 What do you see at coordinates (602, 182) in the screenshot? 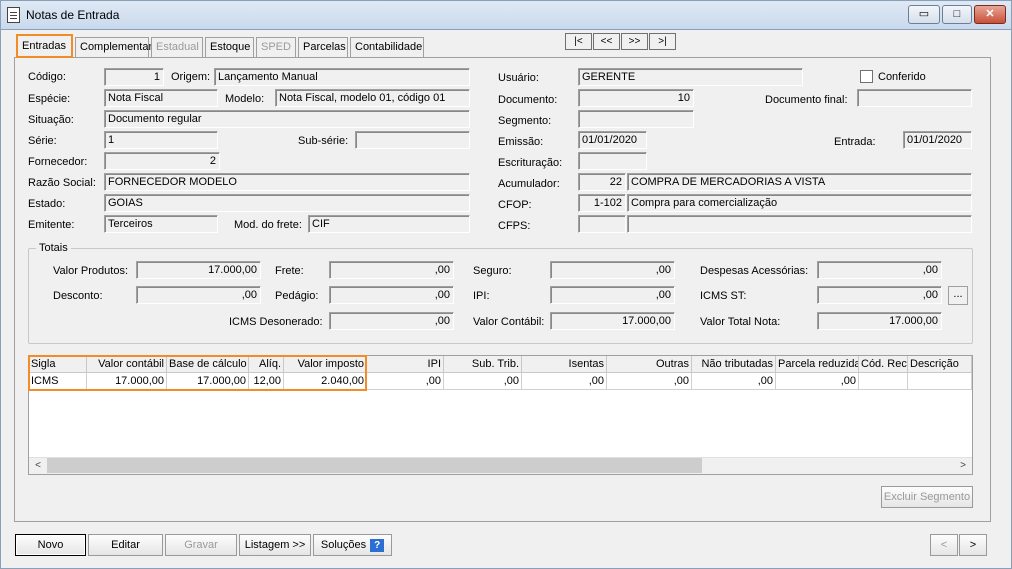
I see `acumulador-code-field: 22` at bounding box center [602, 182].